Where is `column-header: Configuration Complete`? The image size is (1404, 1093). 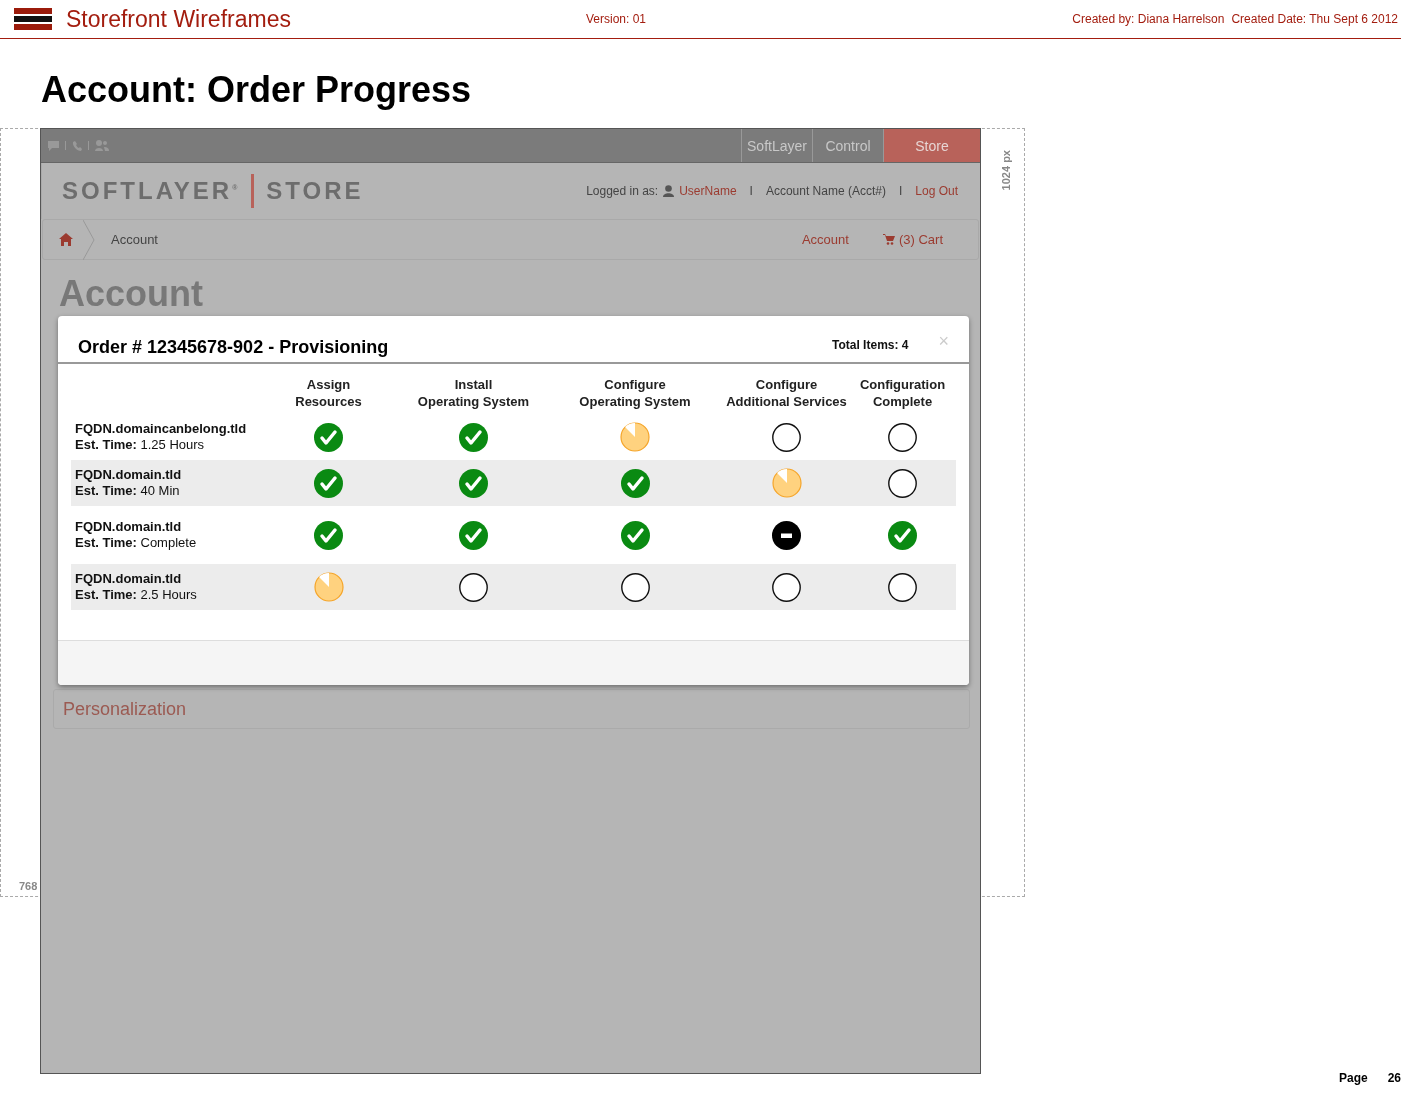
column-header: Configuration Complete is located at coordinates (902, 393).